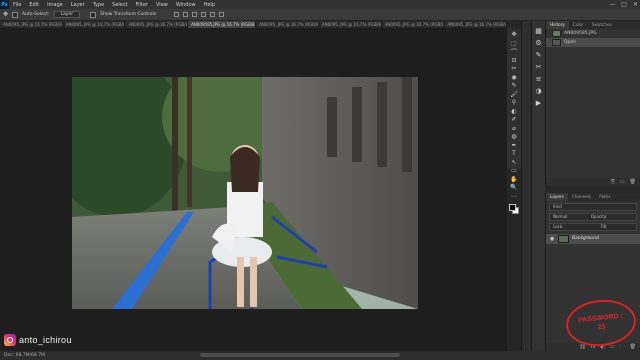 Image resolution: width=640 pixels, height=360 pixels. Describe the element at coordinates (578, 25) in the screenshot. I see `tab-color: Color` at that location.